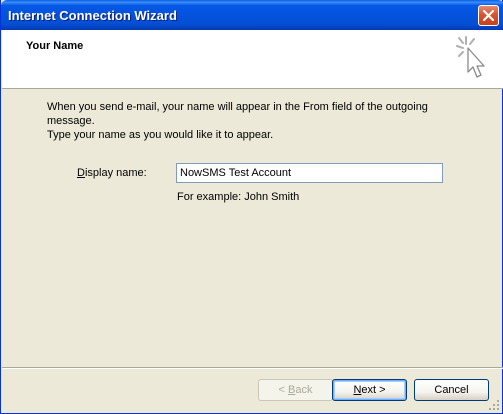  What do you see at coordinates (115, 173) in the screenshot?
I see `display-name-label-text: isplay name:` at bounding box center [115, 173].